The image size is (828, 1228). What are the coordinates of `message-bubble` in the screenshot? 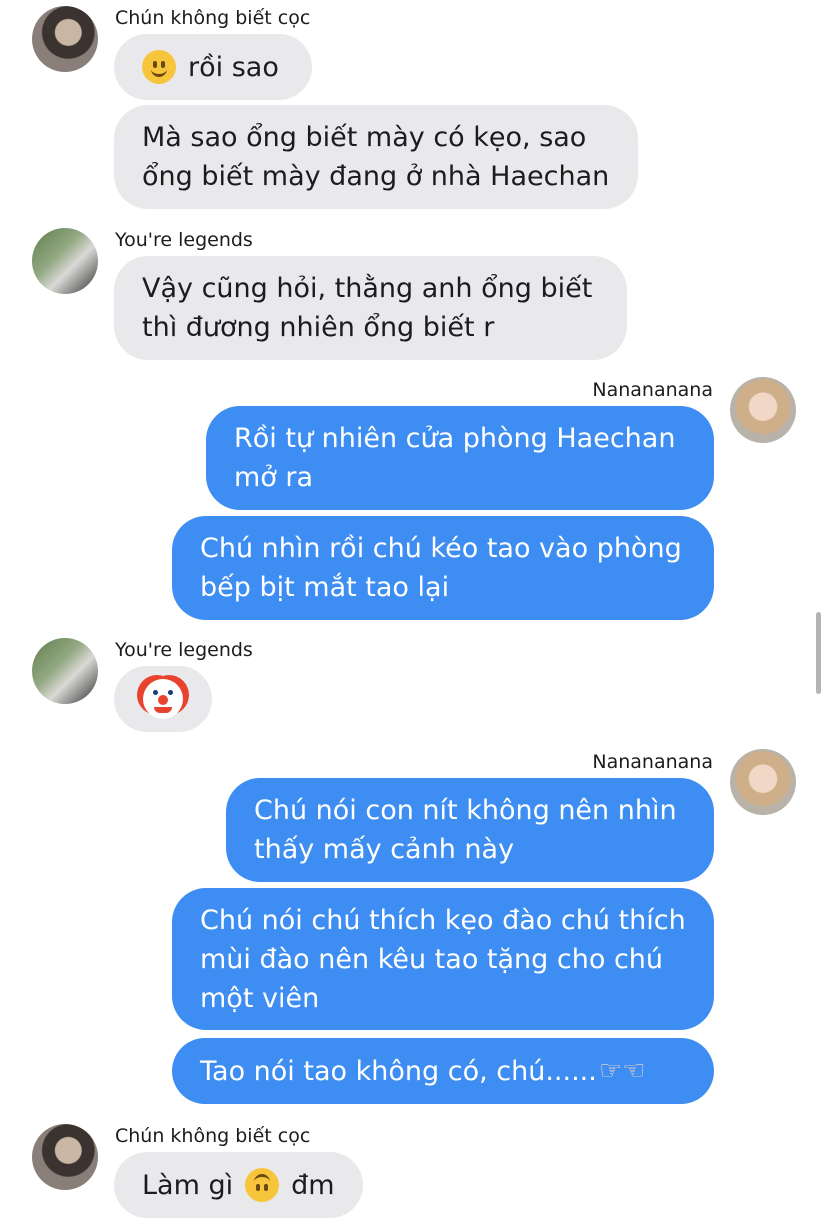 It's located at (163, 699).